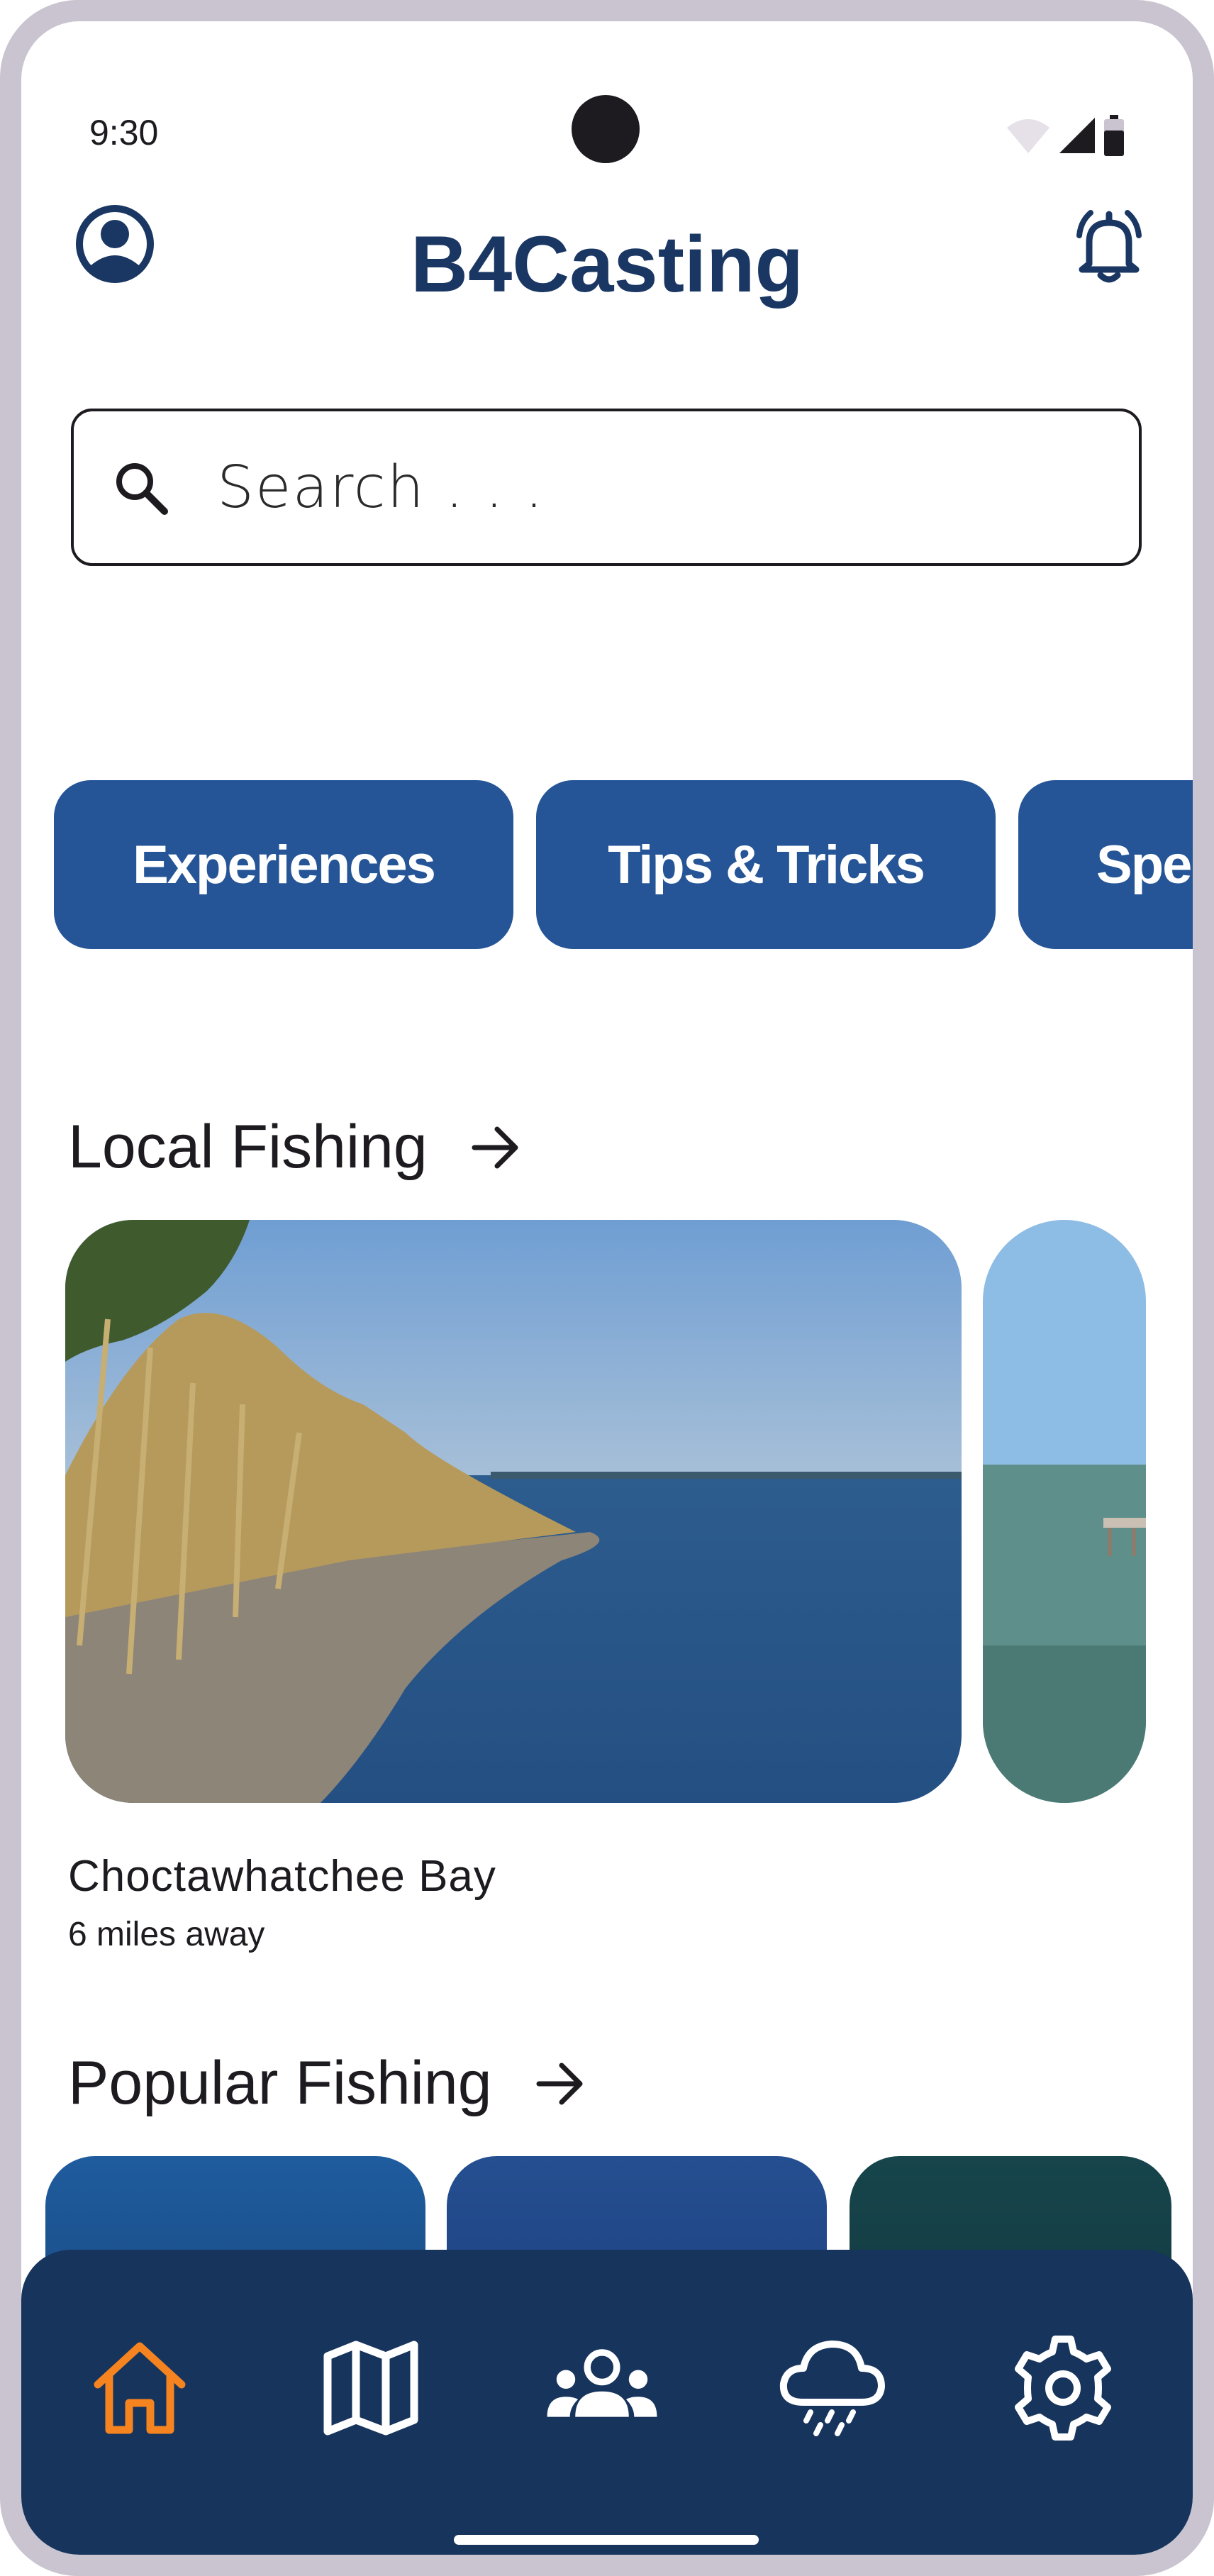 The image size is (1214, 2576). I want to click on nav-settings, so click(1063, 2388).